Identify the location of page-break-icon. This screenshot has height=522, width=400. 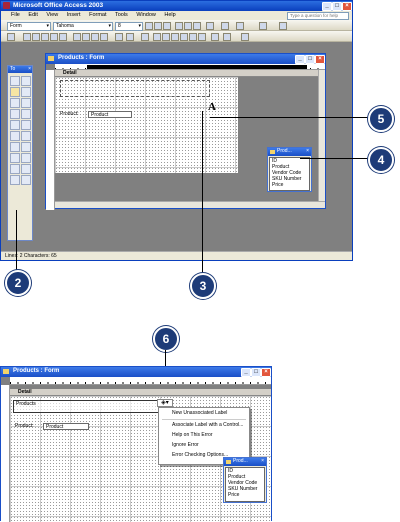
(15, 158).